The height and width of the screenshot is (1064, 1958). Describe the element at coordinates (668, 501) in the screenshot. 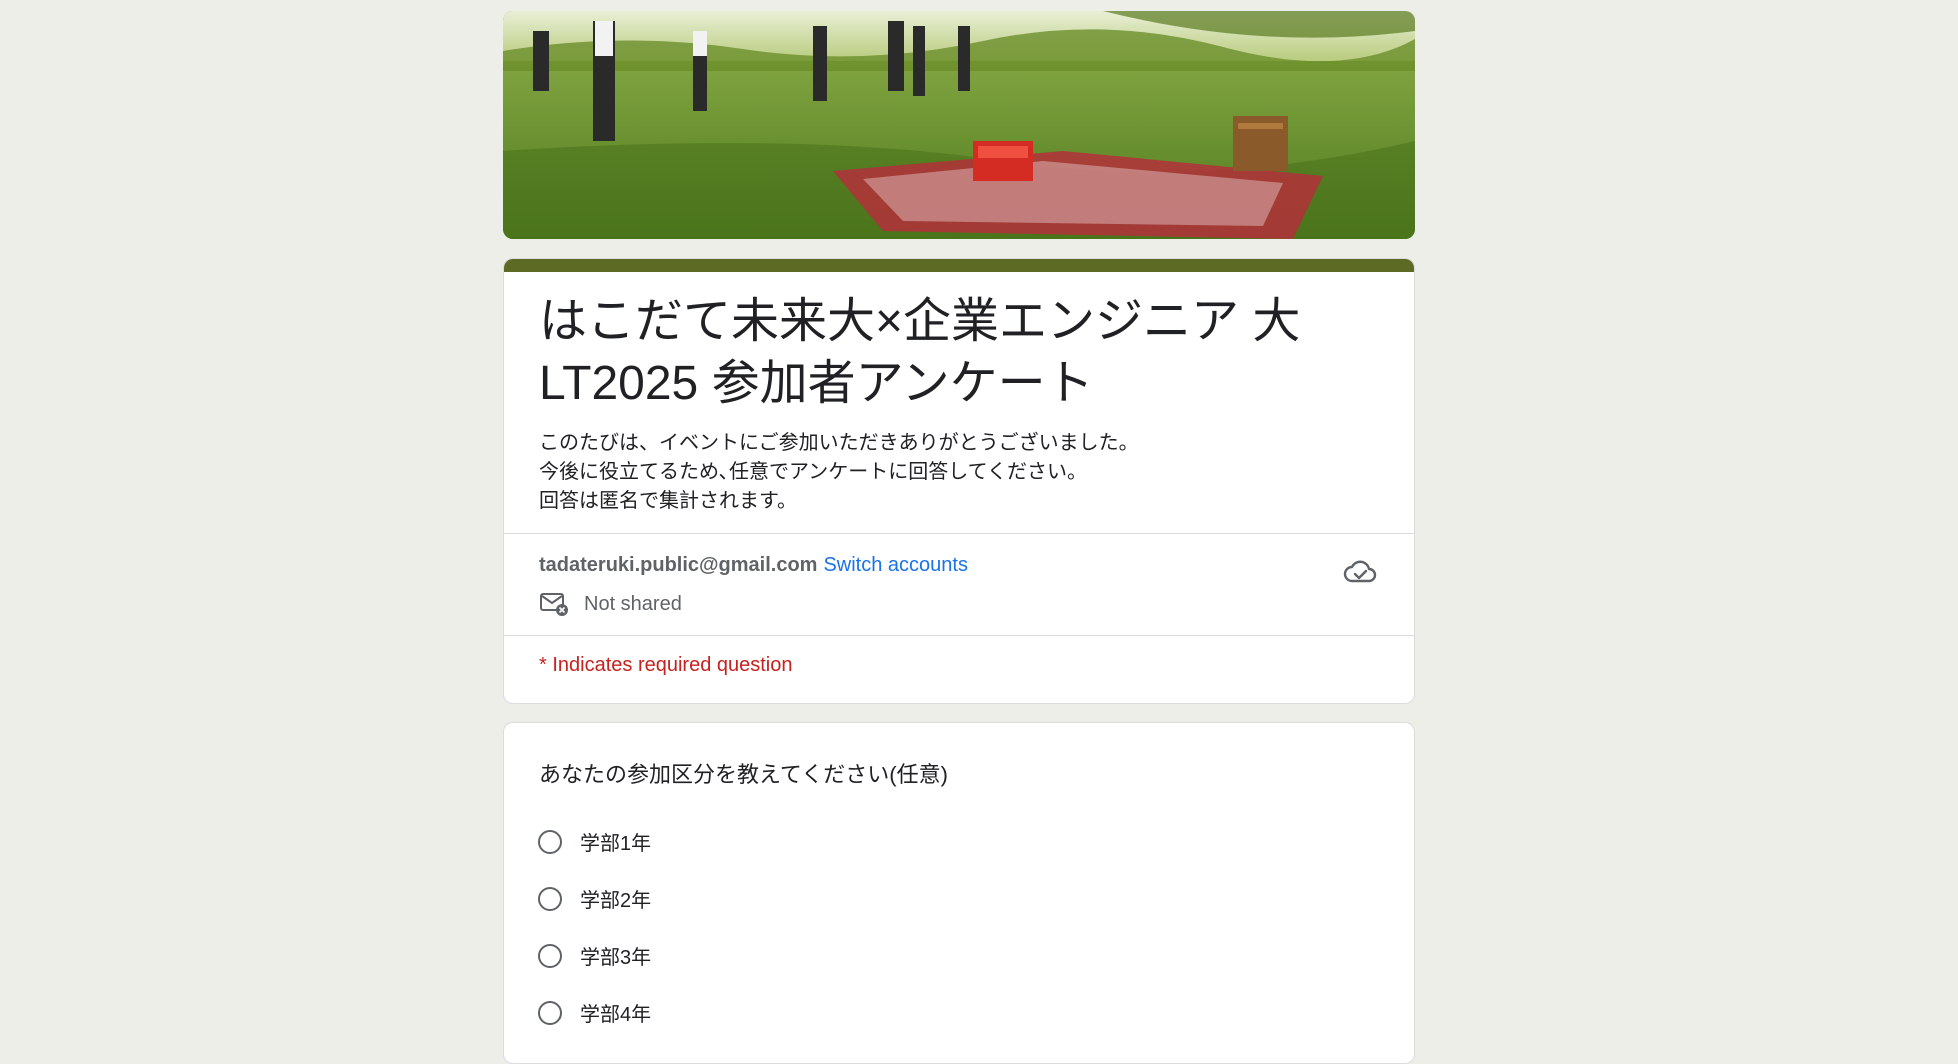

I see `form-description-line: 回答は匿名で集計されます。` at that location.